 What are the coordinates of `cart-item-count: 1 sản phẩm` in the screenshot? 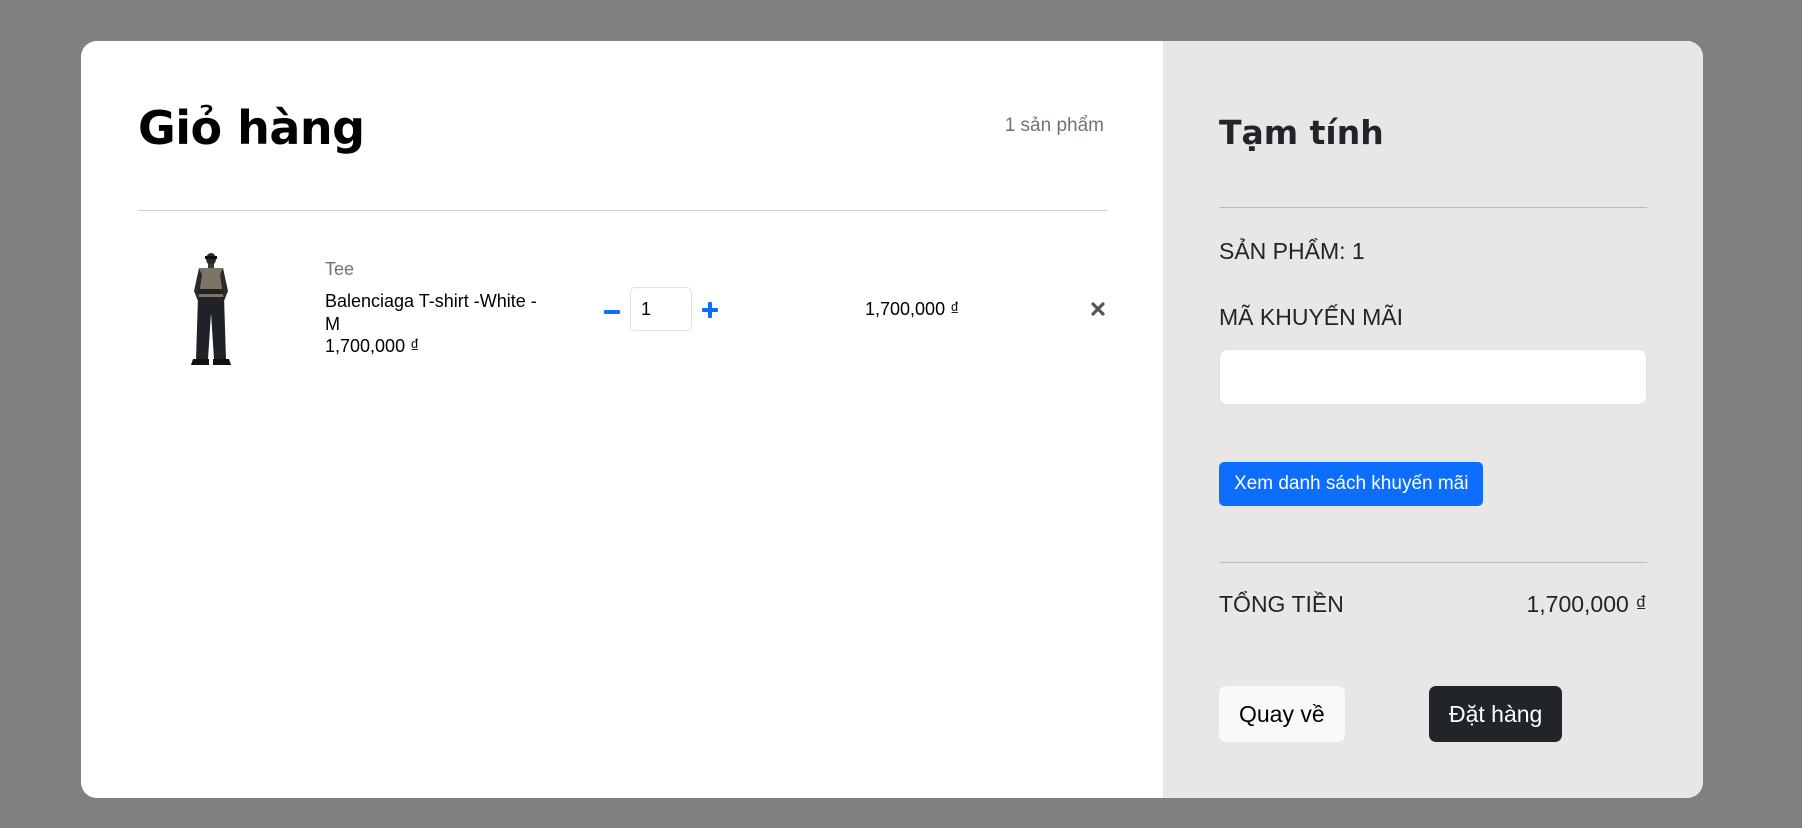 It's located at (1054, 125).